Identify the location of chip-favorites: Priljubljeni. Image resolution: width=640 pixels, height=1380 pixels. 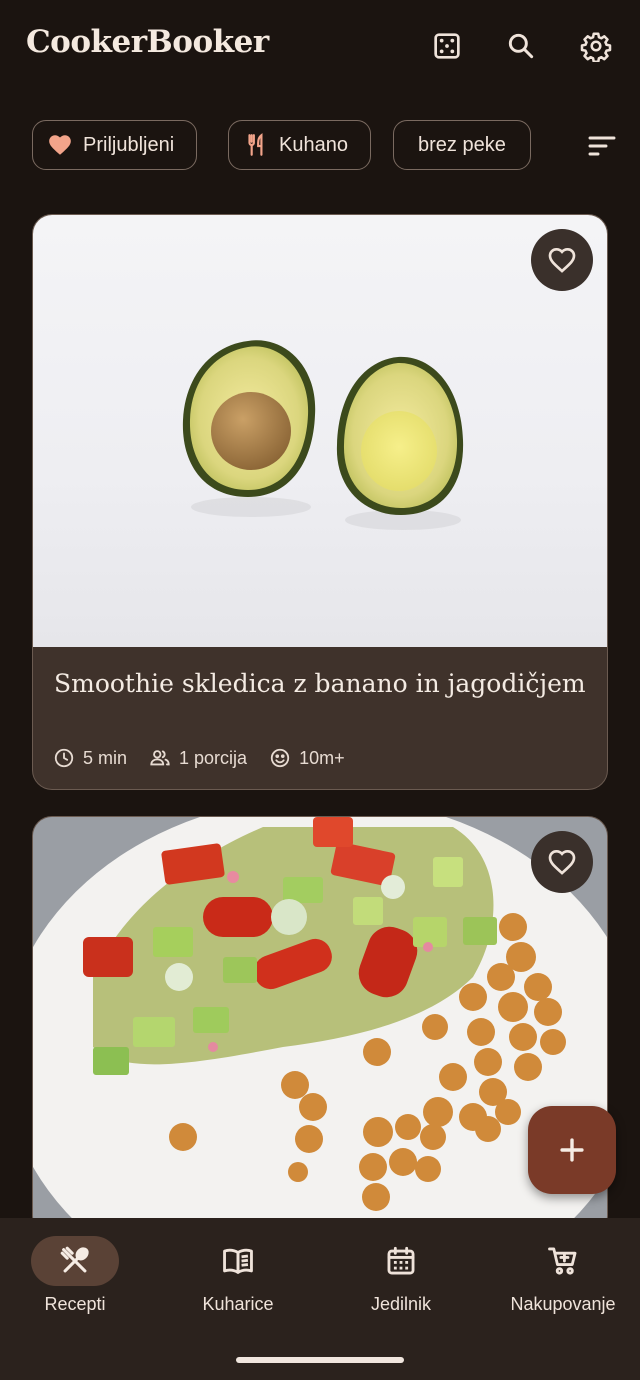
(115, 145).